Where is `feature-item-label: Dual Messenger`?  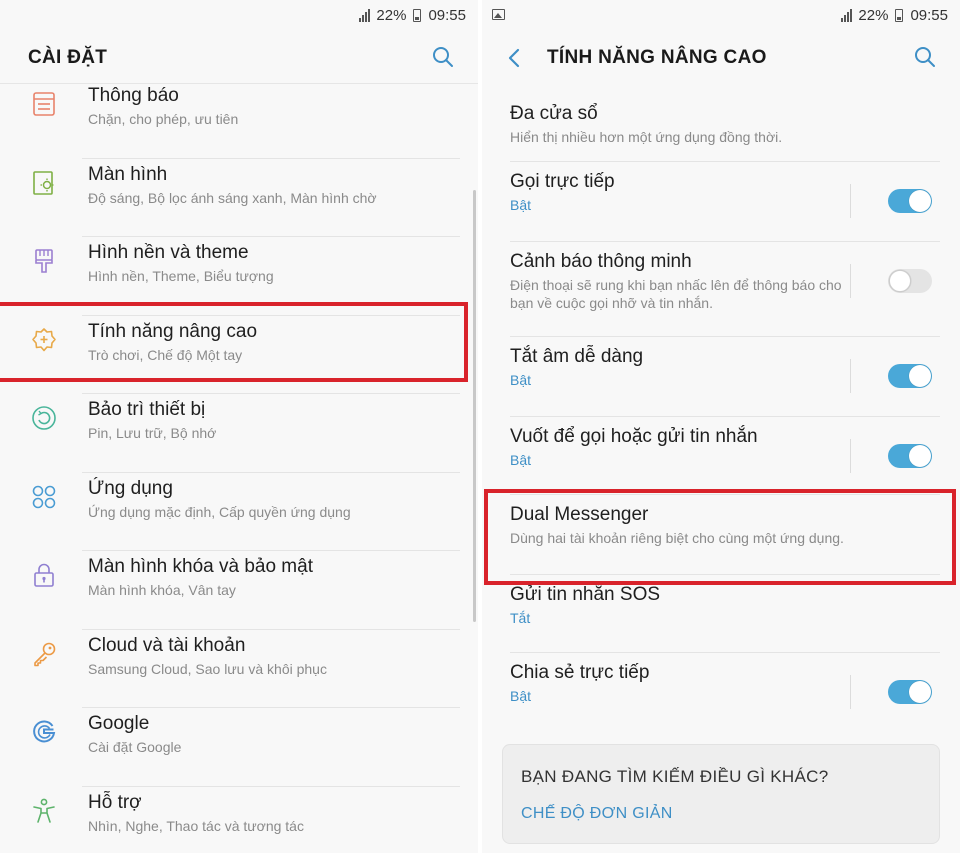 feature-item-label: Dual Messenger is located at coordinates (579, 514).